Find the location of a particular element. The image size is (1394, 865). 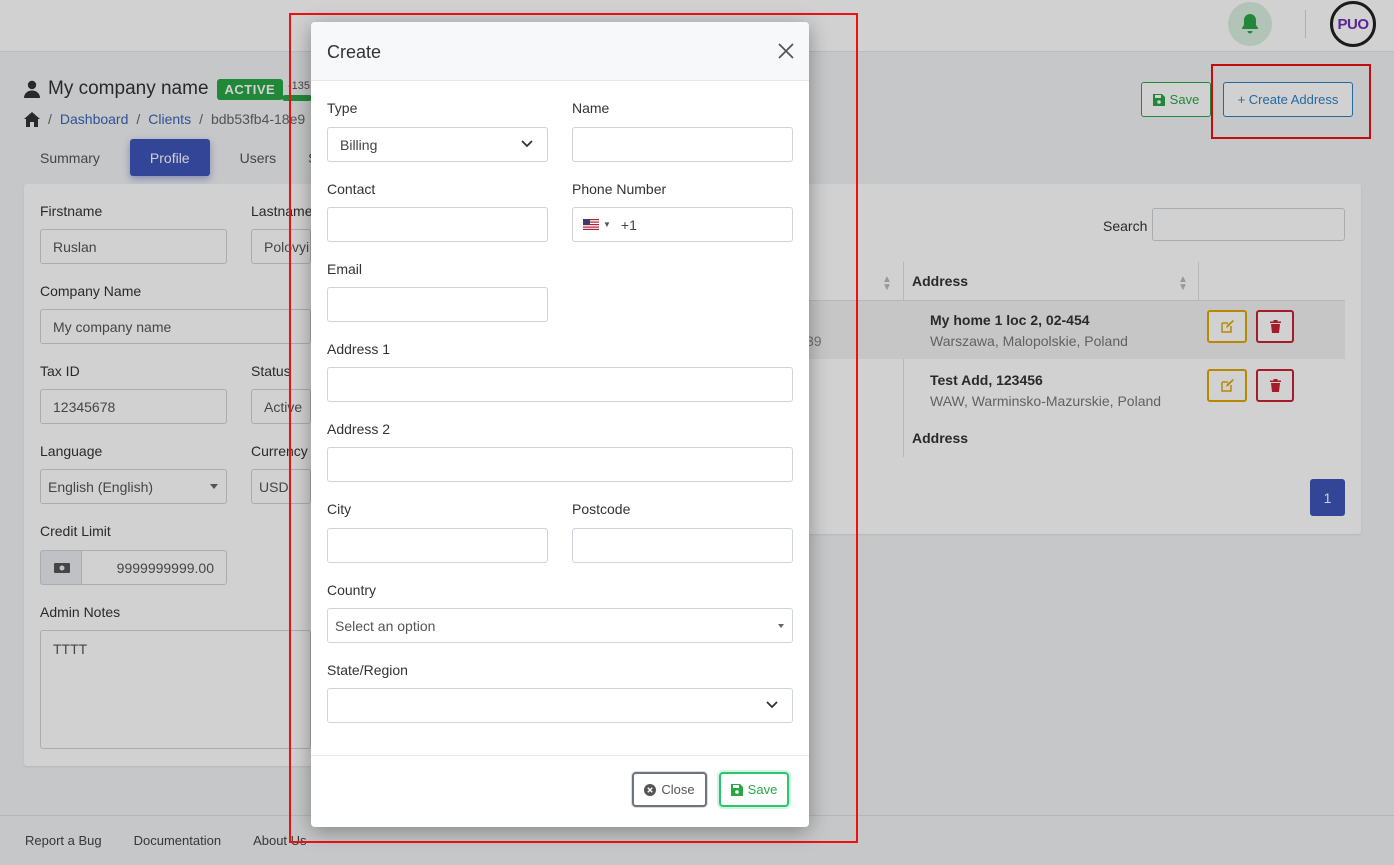

postcode-field is located at coordinates (682, 545).